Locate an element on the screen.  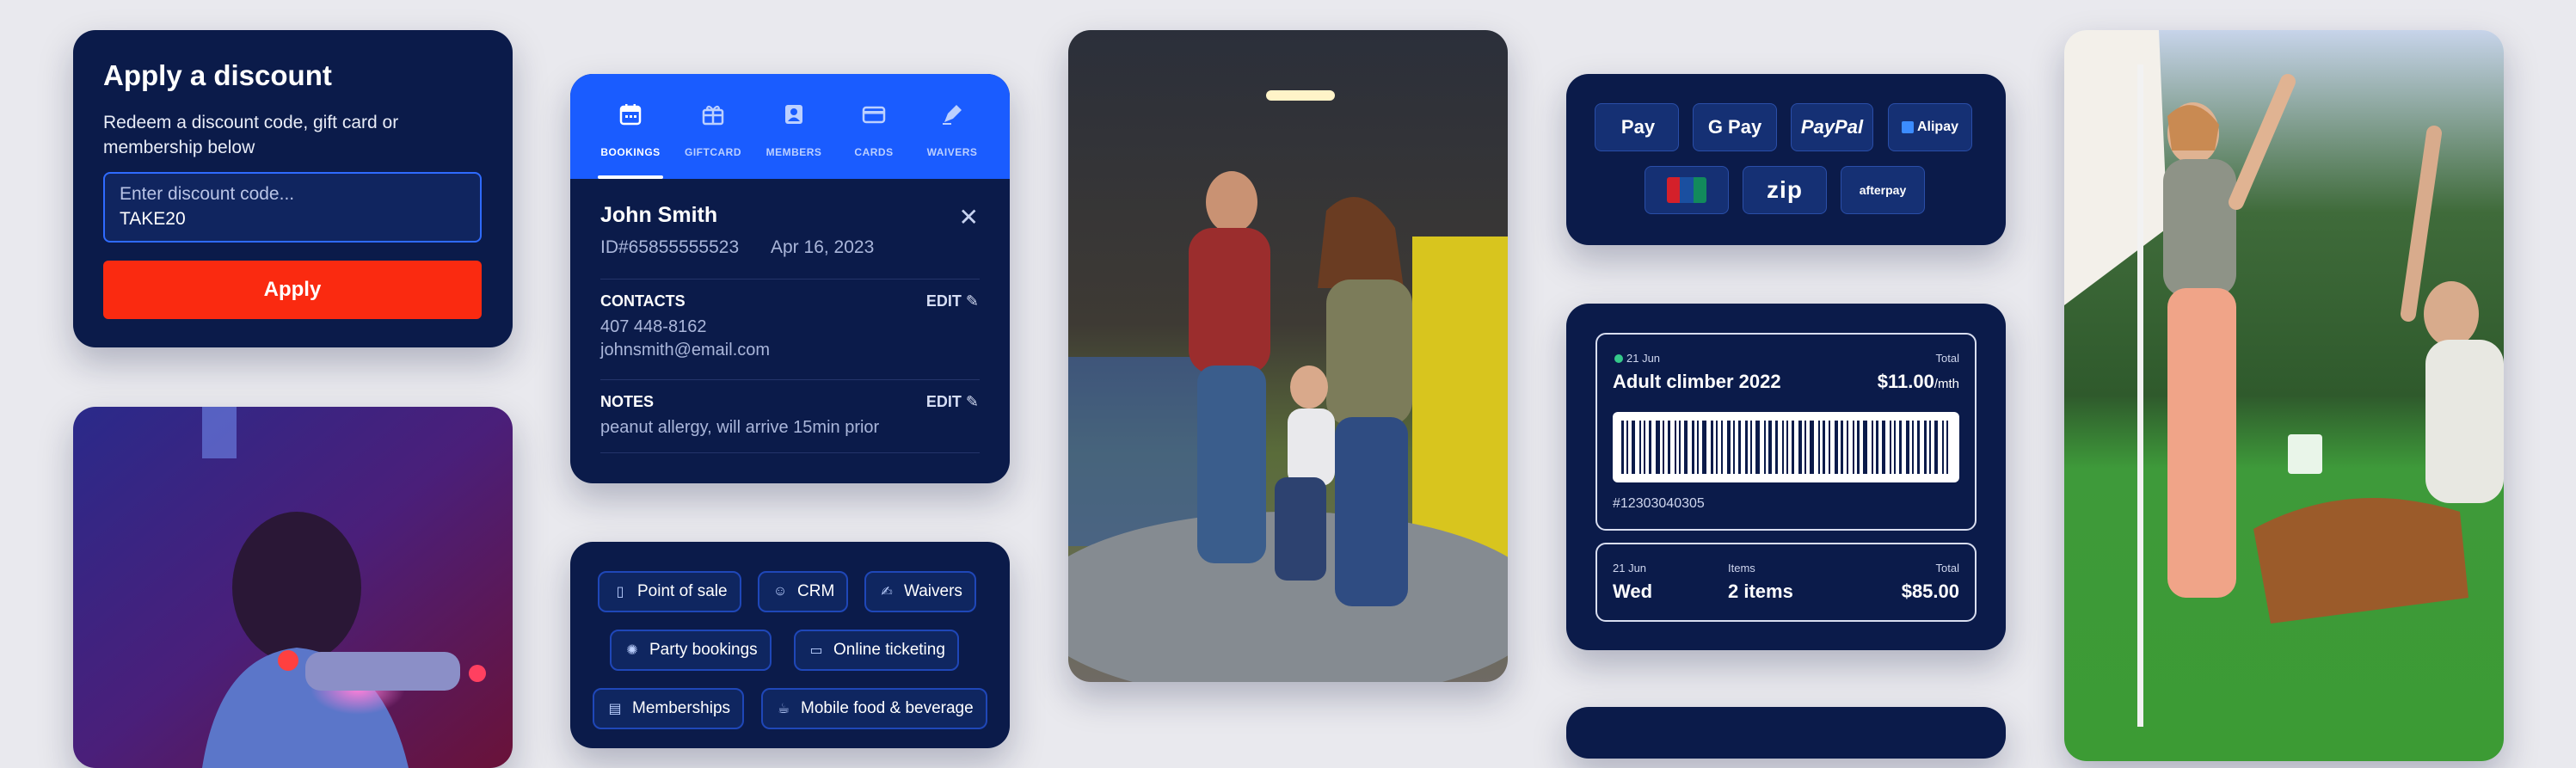
laser-tag-photo is located at coordinates (293, 587).